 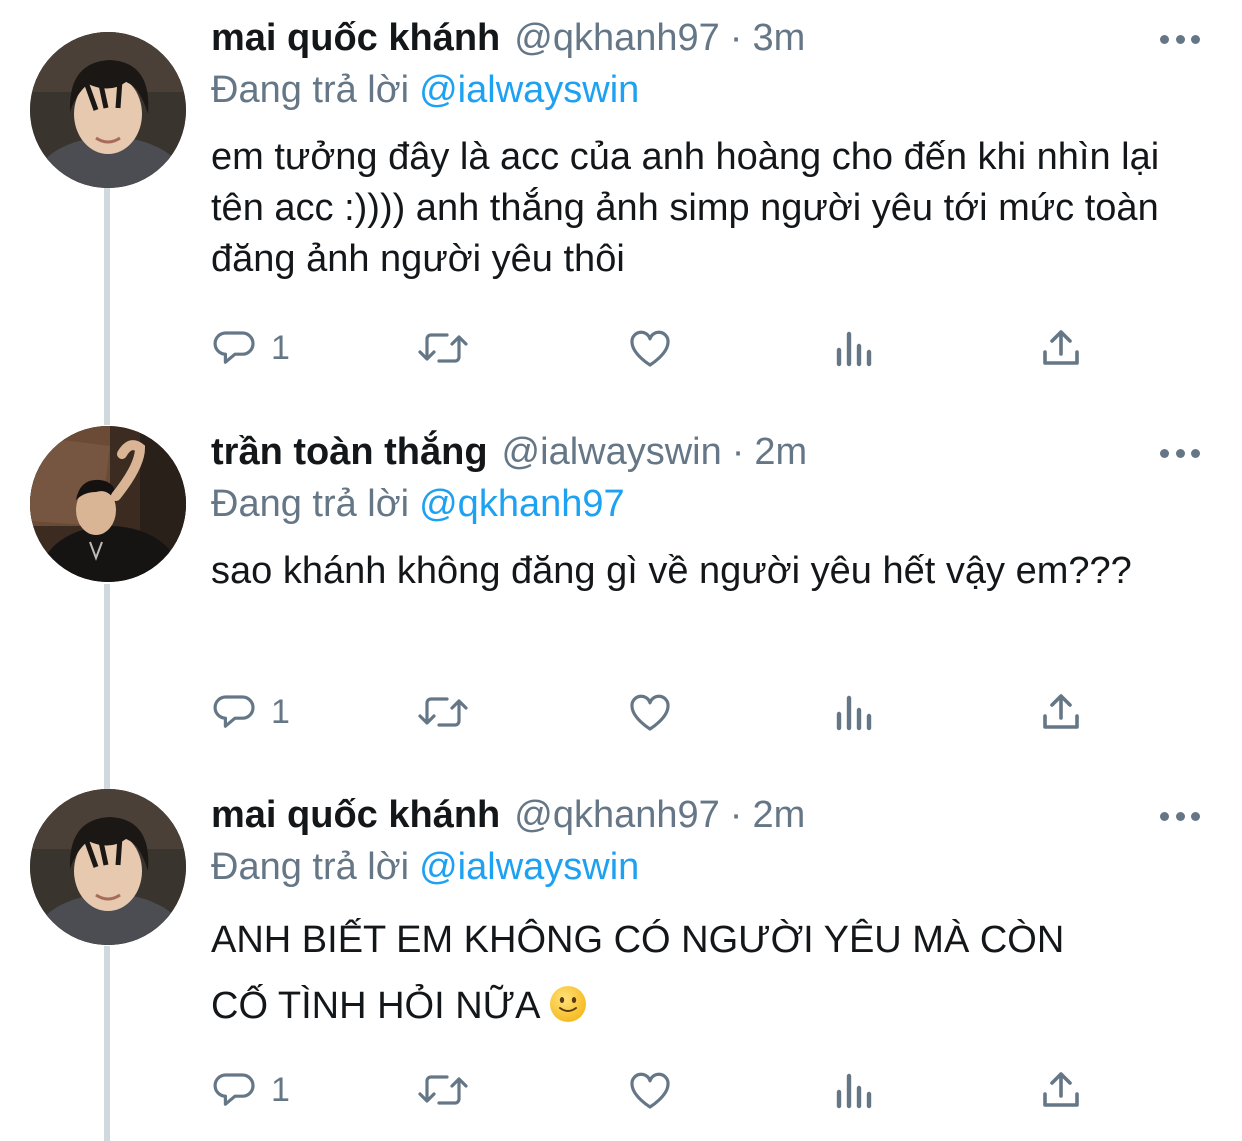 What do you see at coordinates (508, 815) in the screenshot?
I see `tweet-header: mai quốc khánh @qkhanh97 · 2m` at bounding box center [508, 815].